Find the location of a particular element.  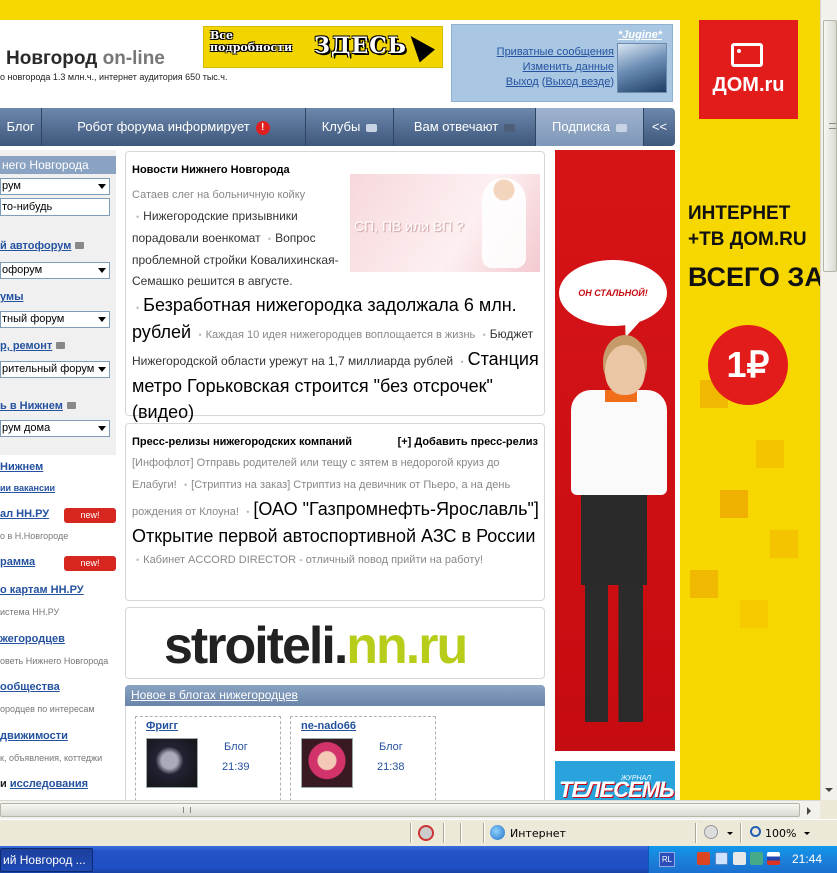

protected-mode-icon is located at coordinates (711, 832).